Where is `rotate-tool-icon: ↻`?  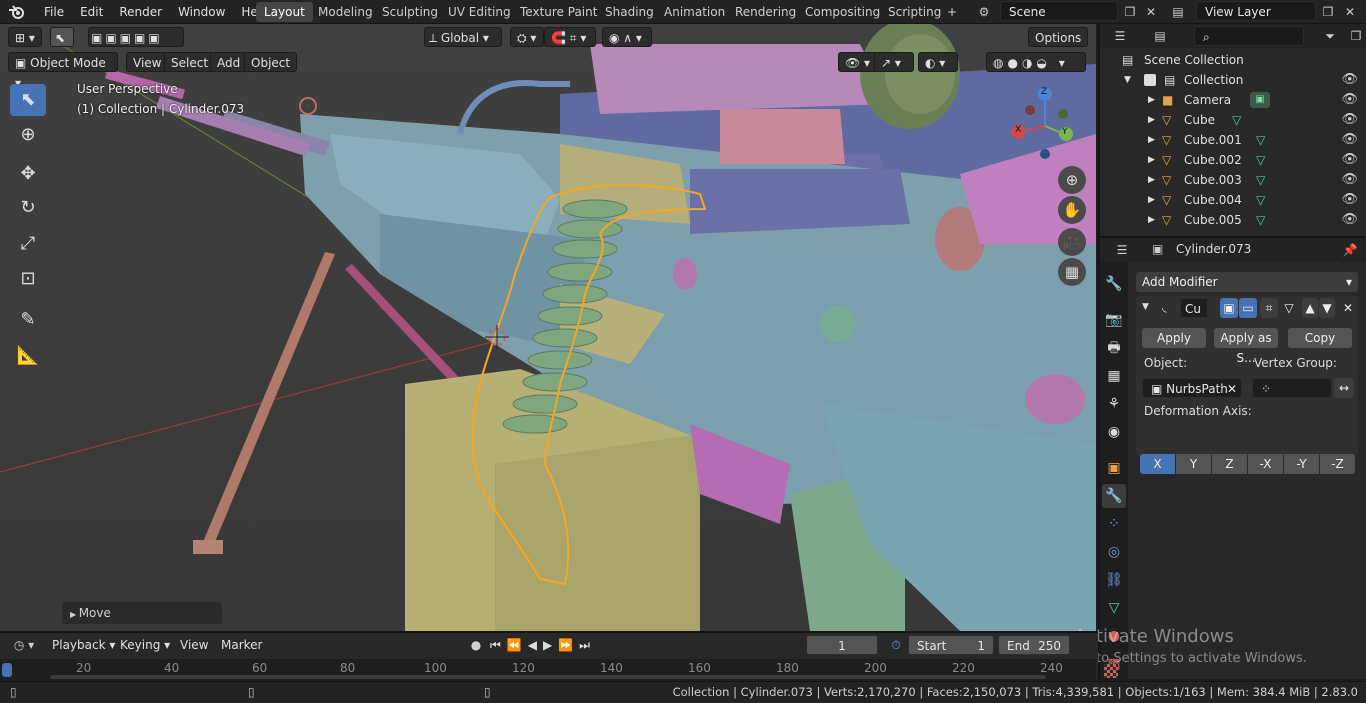 rotate-tool-icon: ↻ is located at coordinates (28, 208).